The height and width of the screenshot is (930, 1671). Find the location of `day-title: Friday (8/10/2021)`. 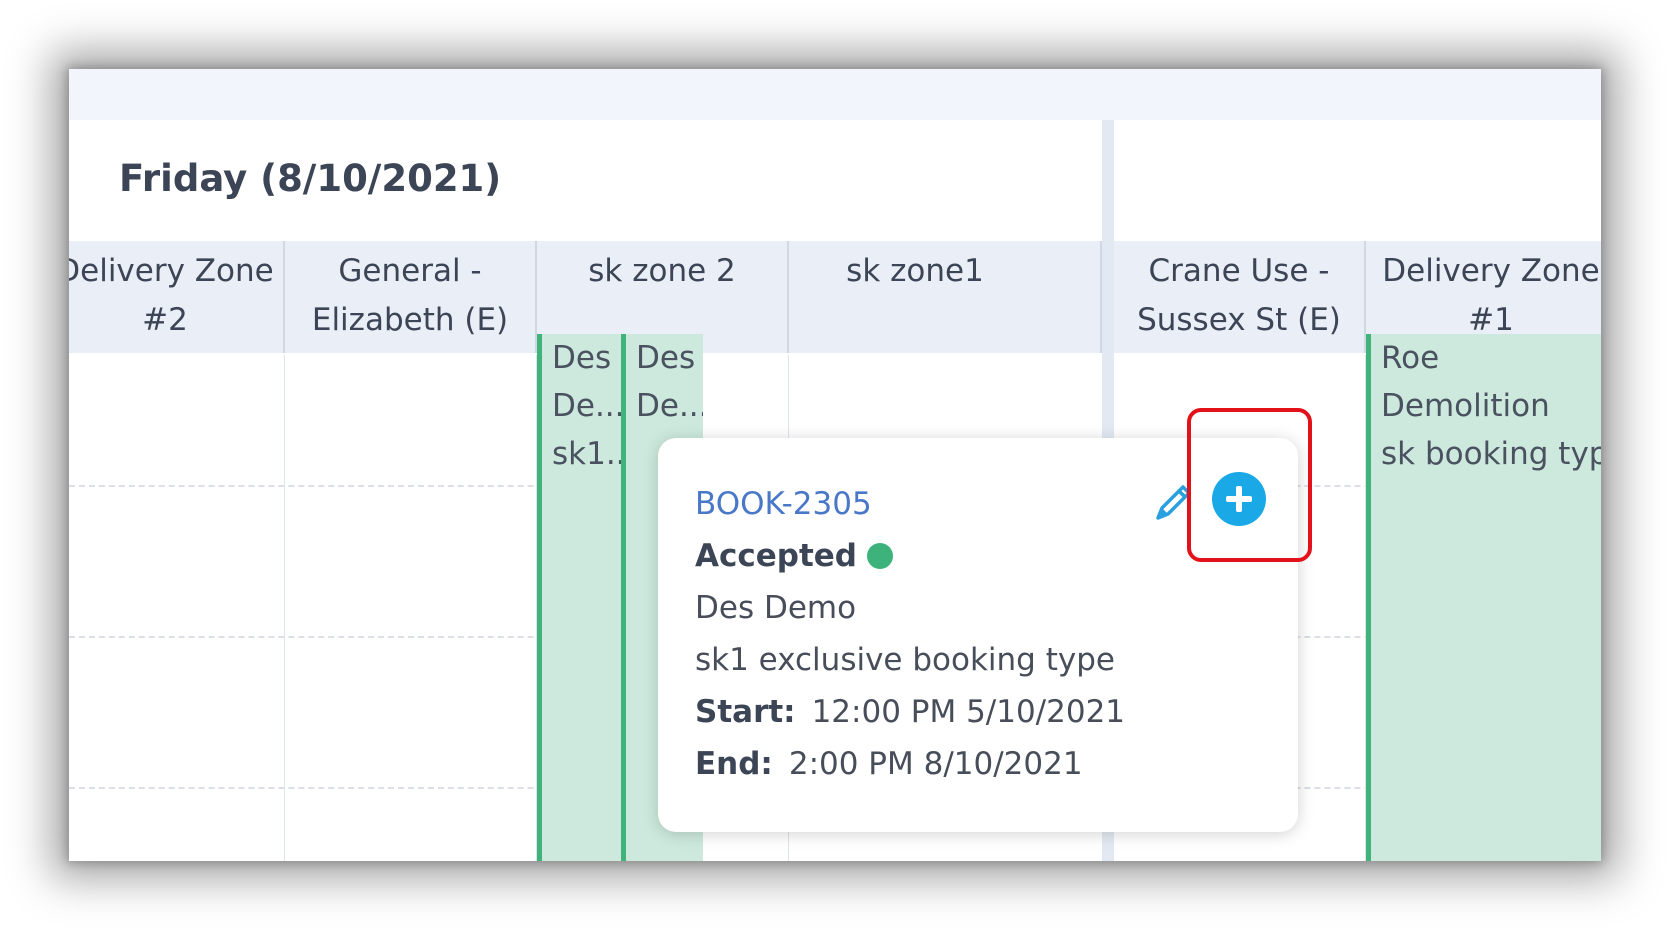

day-title: Friday (8/10/2021) is located at coordinates (310, 178).